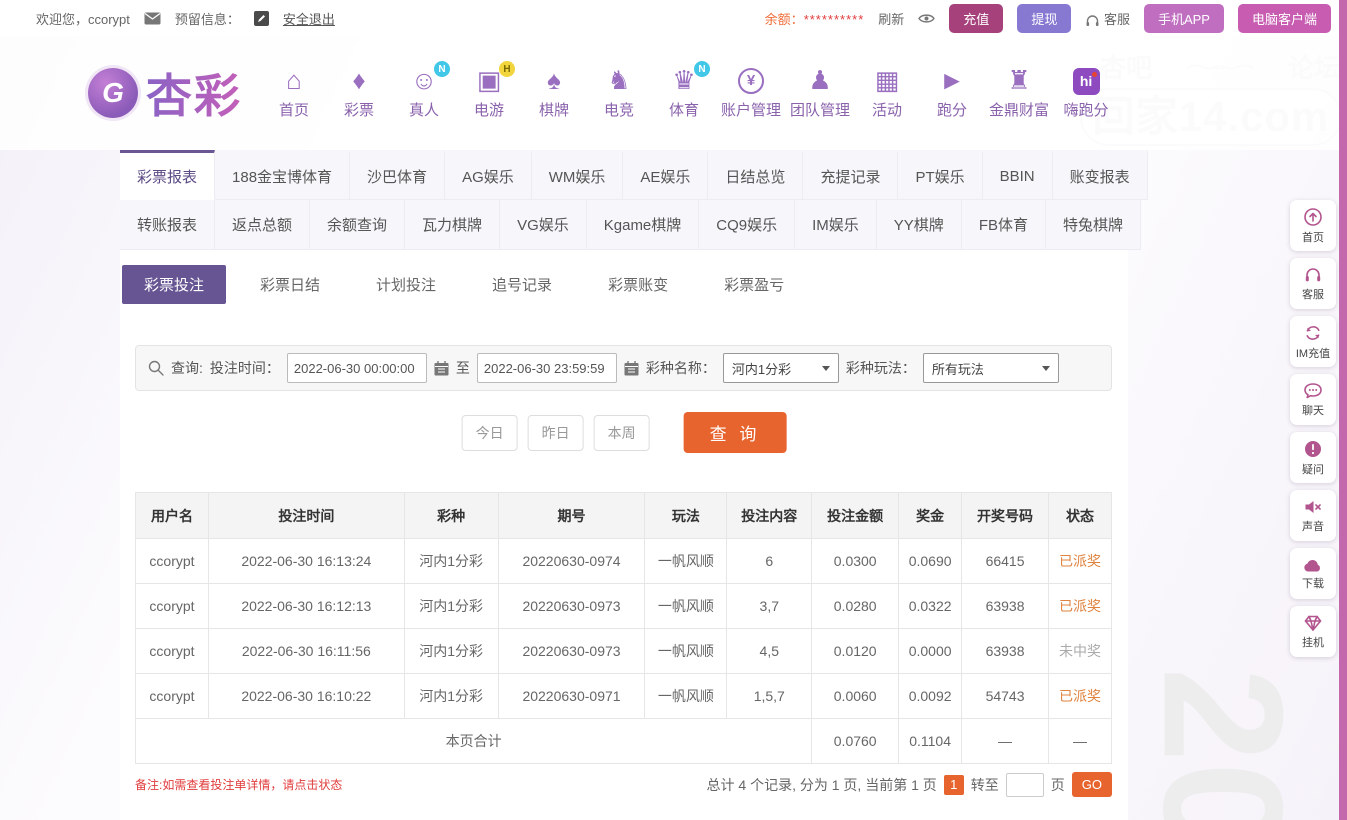 This screenshot has width=1347, height=820. I want to click on nav-item-cards: ♠ 棋牌, so click(554, 93).